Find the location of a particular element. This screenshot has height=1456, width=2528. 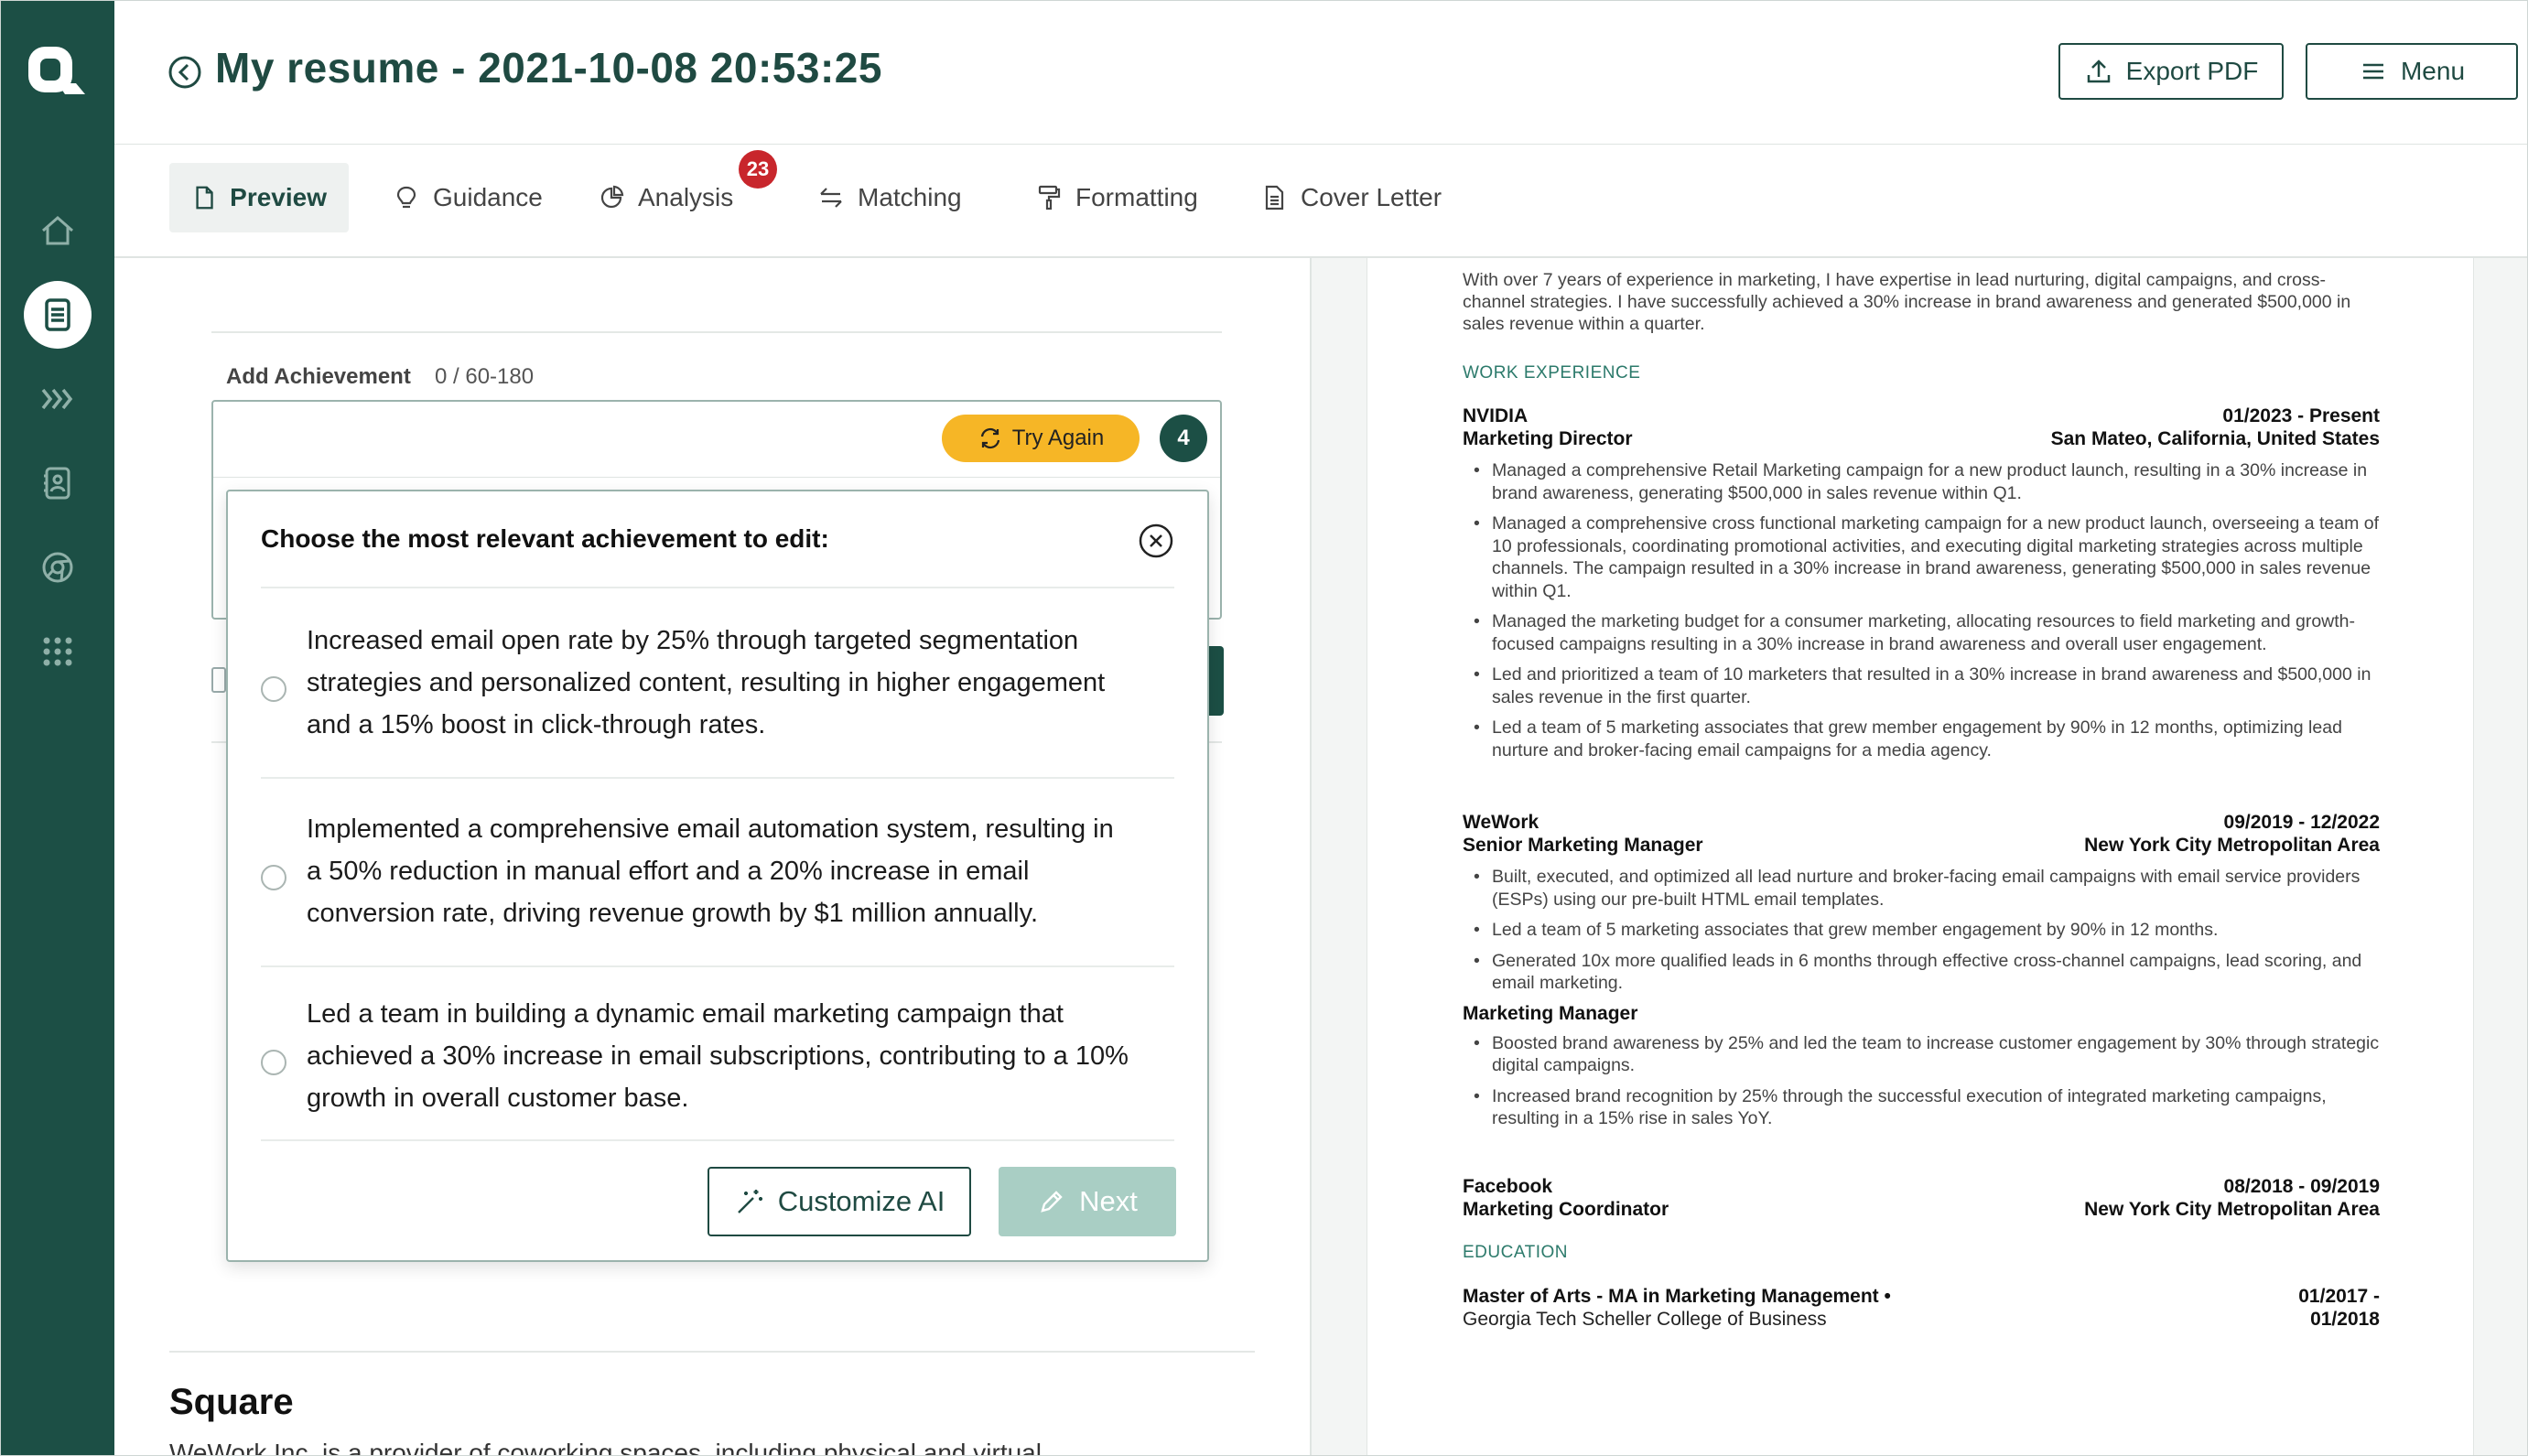

job-dates: 01/2023 - Present is located at coordinates (2301, 415).